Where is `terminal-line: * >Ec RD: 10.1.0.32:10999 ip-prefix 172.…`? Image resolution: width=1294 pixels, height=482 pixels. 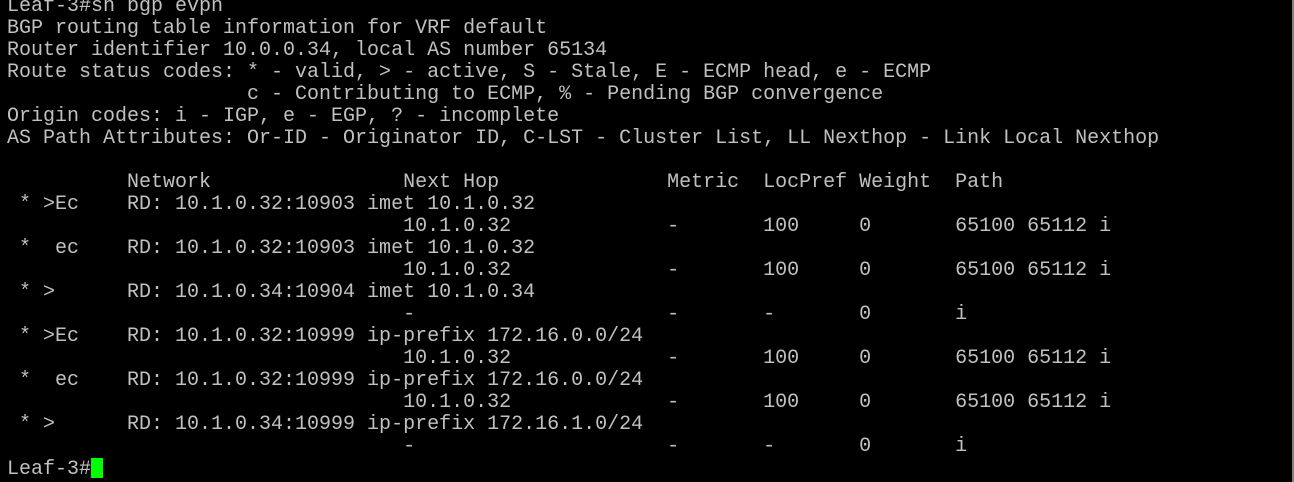 terminal-line: * >Ec RD: 10.1.0.32:10999 ip-prefix 172.… is located at coordinates (325, 336).